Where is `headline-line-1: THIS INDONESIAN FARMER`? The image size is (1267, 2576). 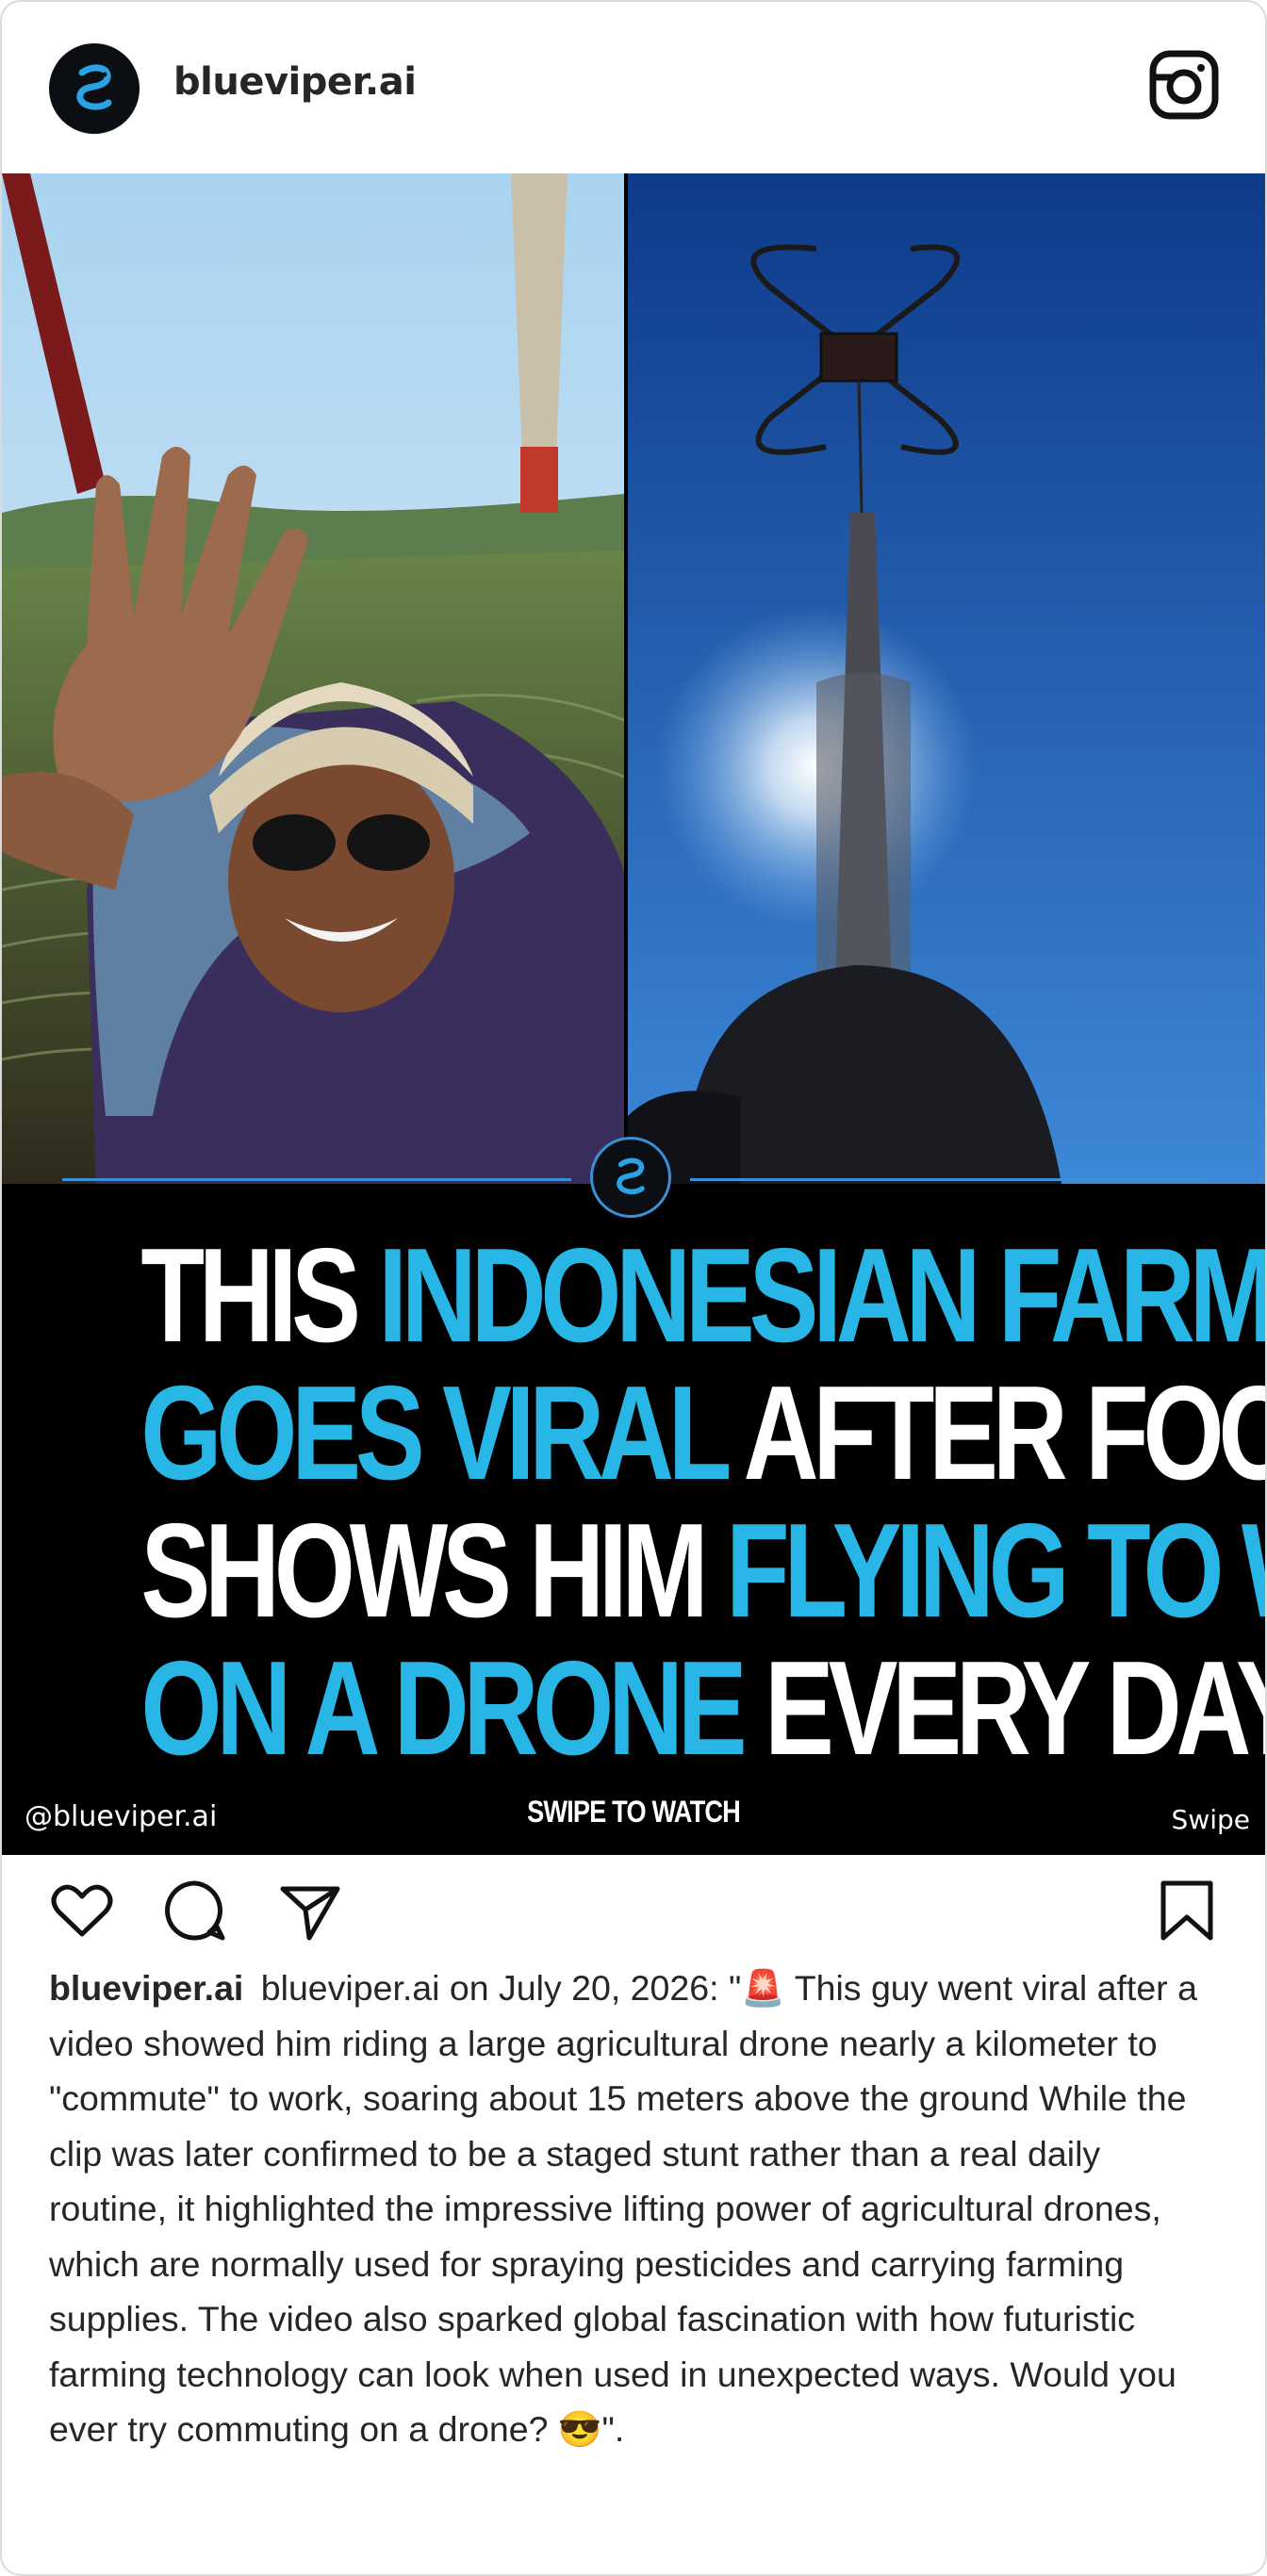 headline-line-1: THIS INDONESIAN FARMER is located at coordinates (702, 1295).